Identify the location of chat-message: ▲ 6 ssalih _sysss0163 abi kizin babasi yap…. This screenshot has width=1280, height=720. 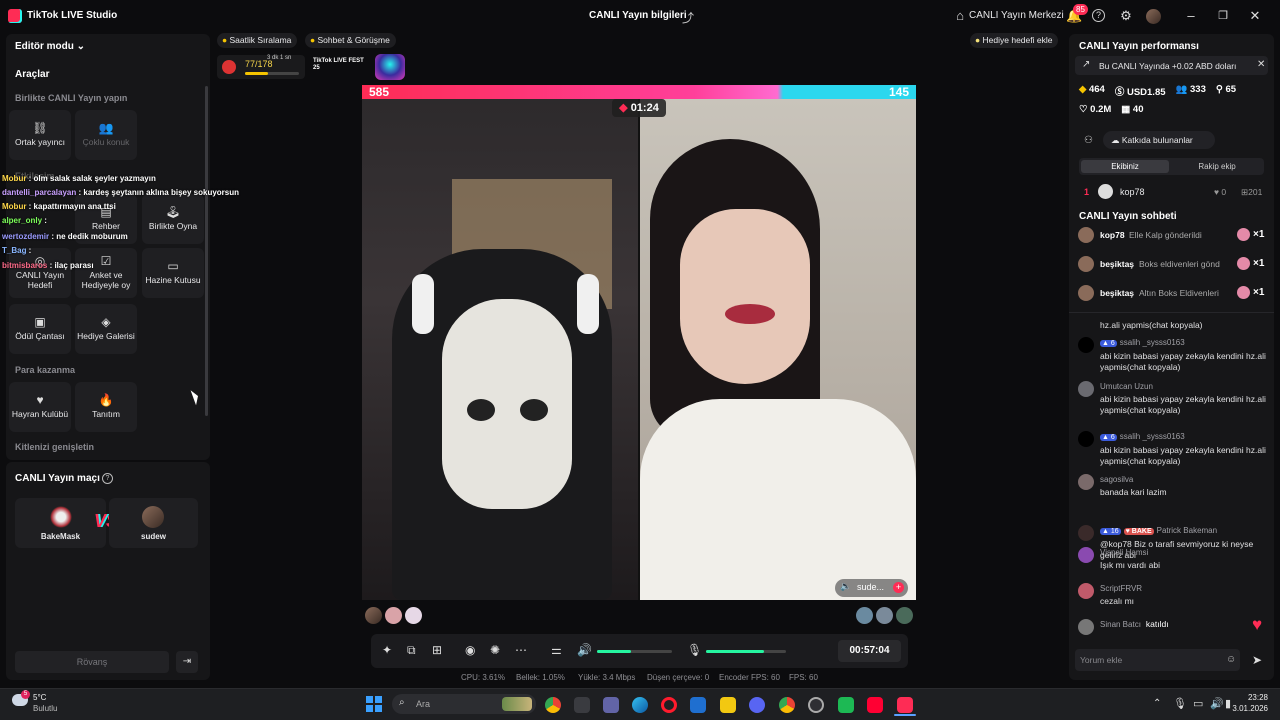
(1173, 355).